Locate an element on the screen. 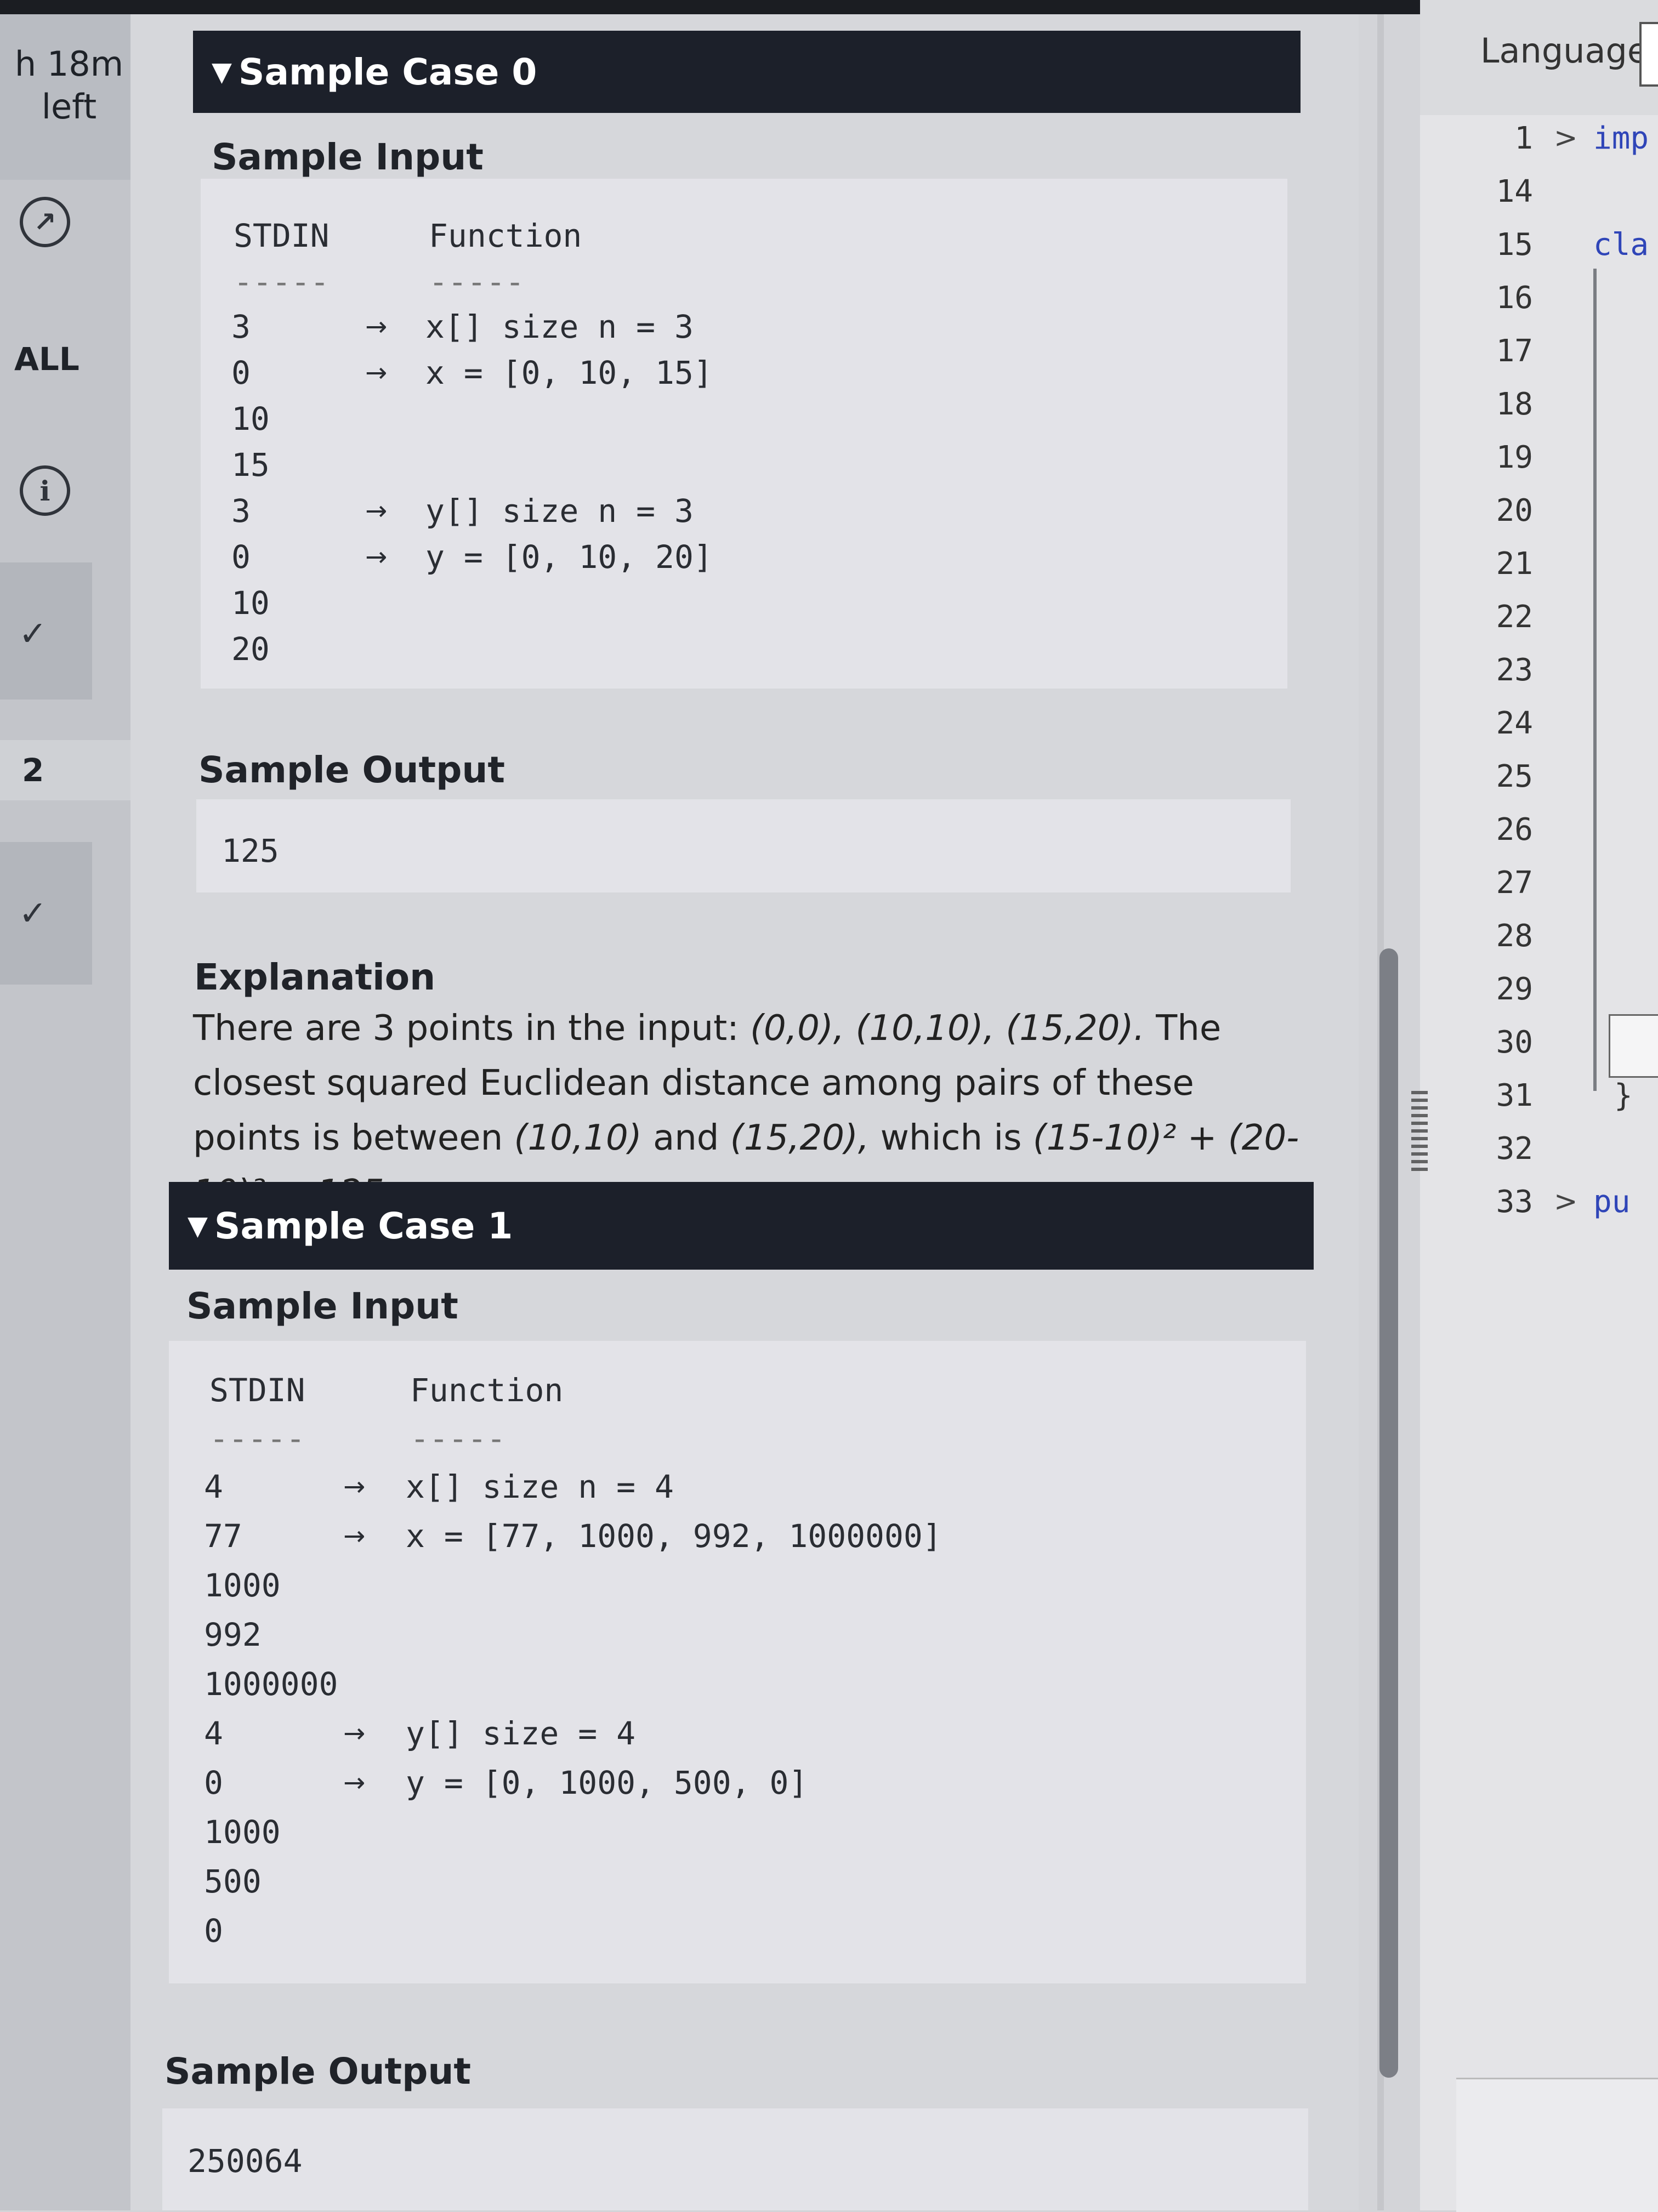  function-desc: y[] size = 4 is located at coordinates (521, 1733).